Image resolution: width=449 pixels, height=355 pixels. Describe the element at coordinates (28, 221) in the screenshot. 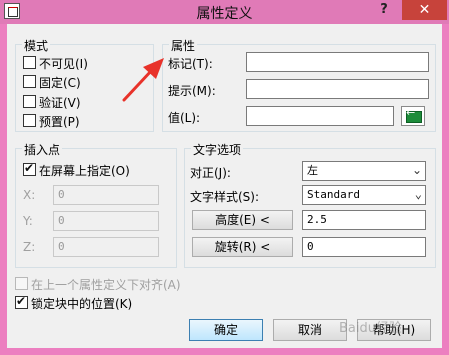

I see `y-label: Y:` at that location.